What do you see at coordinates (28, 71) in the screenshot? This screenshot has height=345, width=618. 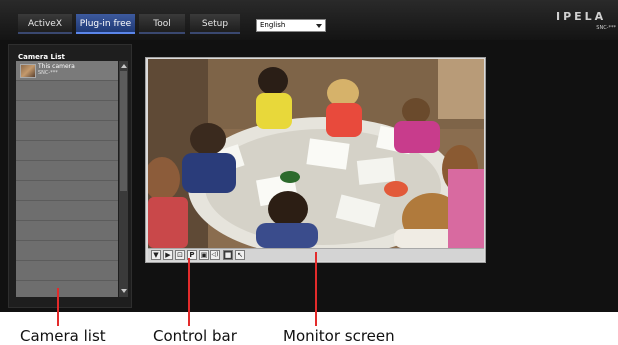 I see `camera-thumbnail` at bounding box center [28, 71].